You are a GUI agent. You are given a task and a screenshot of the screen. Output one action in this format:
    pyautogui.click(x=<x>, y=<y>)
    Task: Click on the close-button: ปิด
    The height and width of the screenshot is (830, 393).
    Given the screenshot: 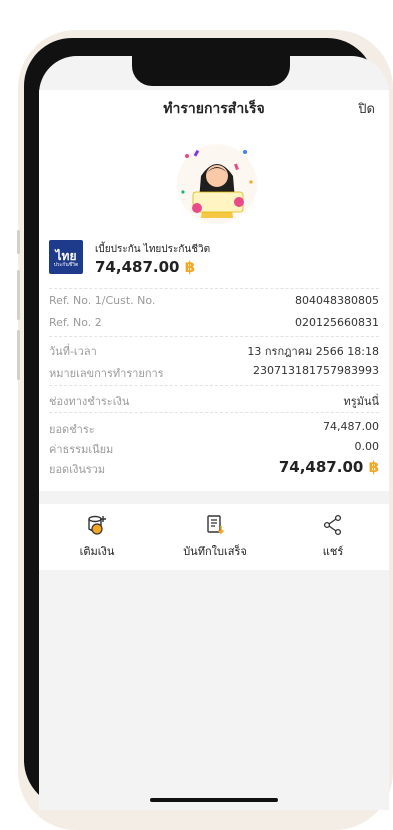 What is the action you would take?
    pyautogui.click(x=366, y=108)
    